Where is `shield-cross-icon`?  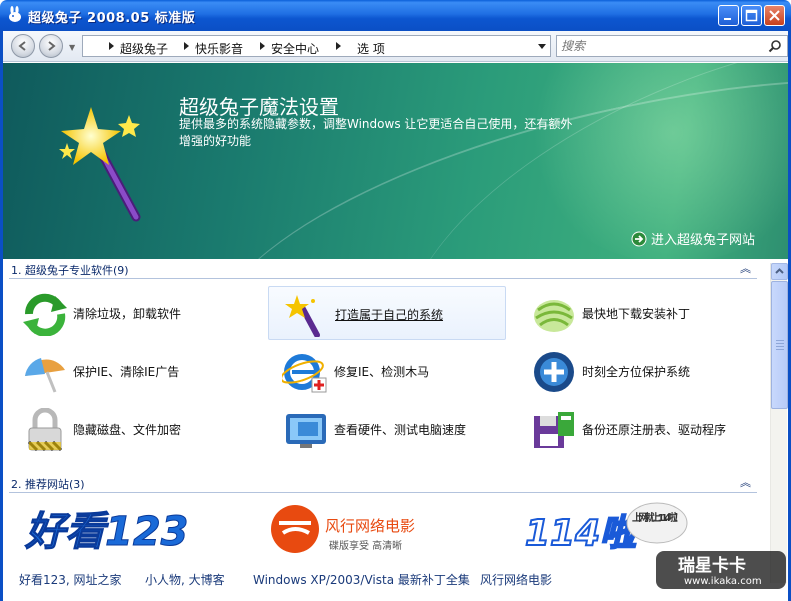
shield-cross-icon is located at coordinates (554, 372).